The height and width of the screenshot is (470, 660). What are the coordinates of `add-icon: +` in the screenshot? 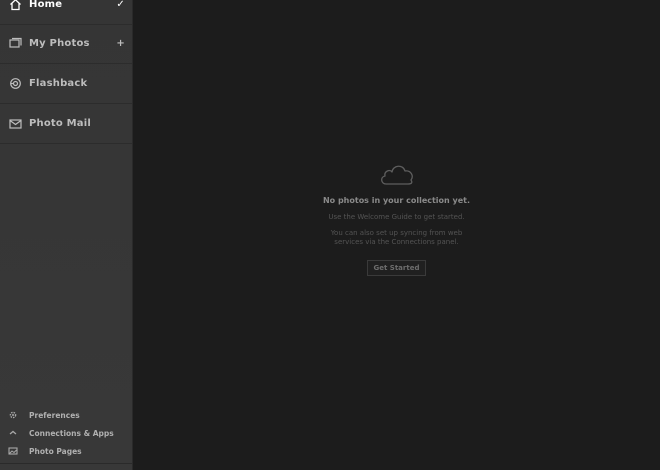 It's located at (120, 43).